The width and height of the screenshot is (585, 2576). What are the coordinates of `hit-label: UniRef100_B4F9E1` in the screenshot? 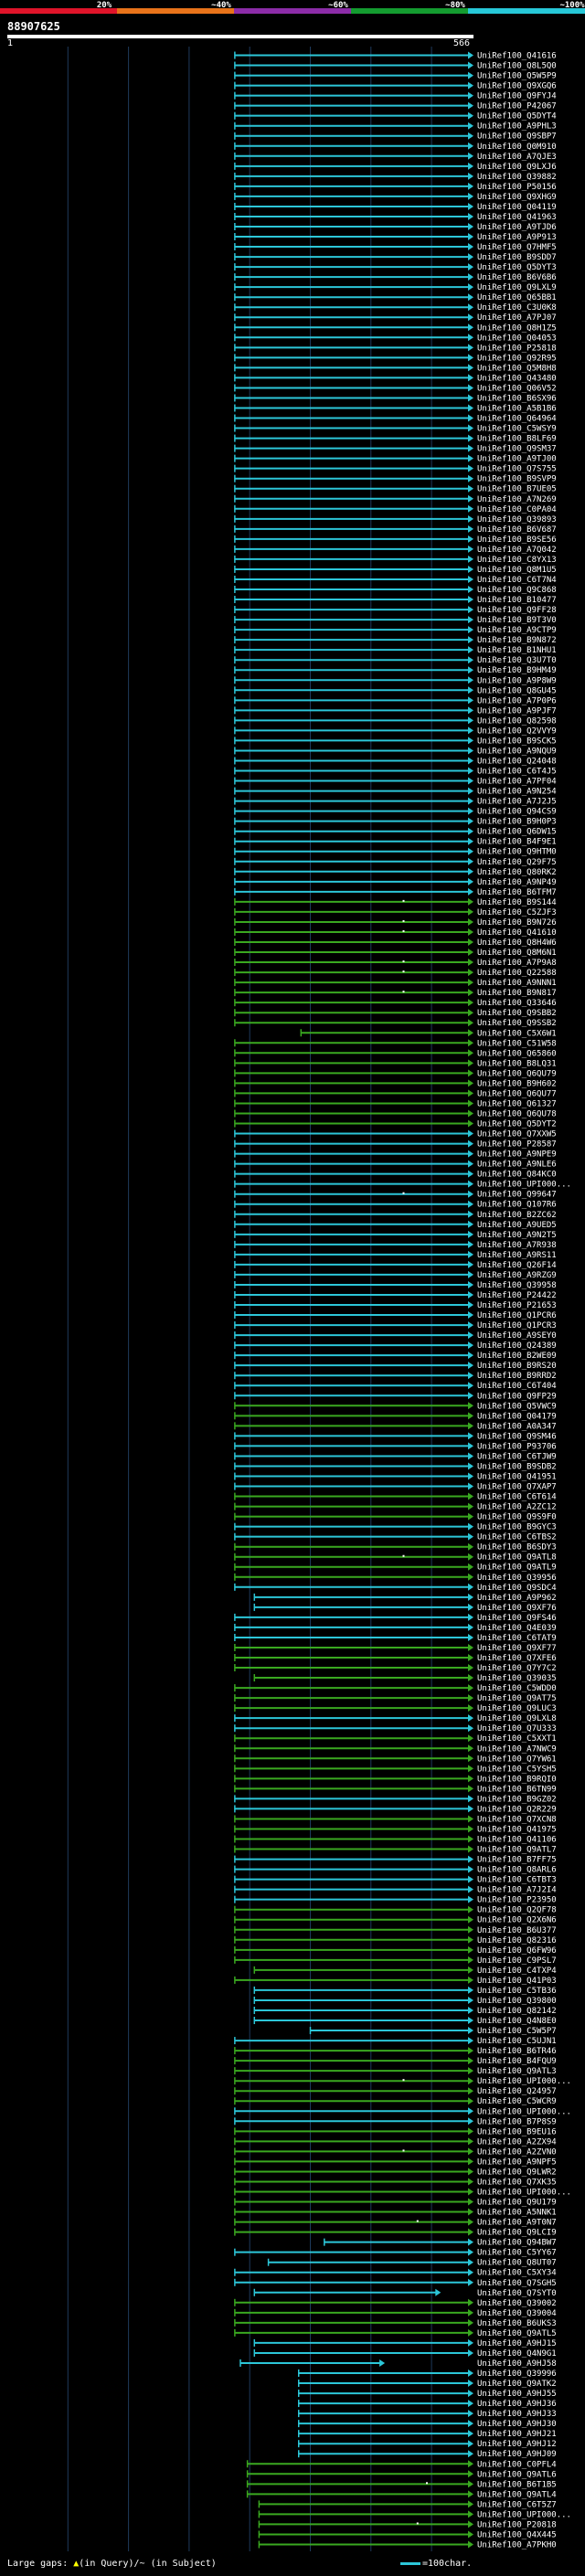 It's located at (517, 842).